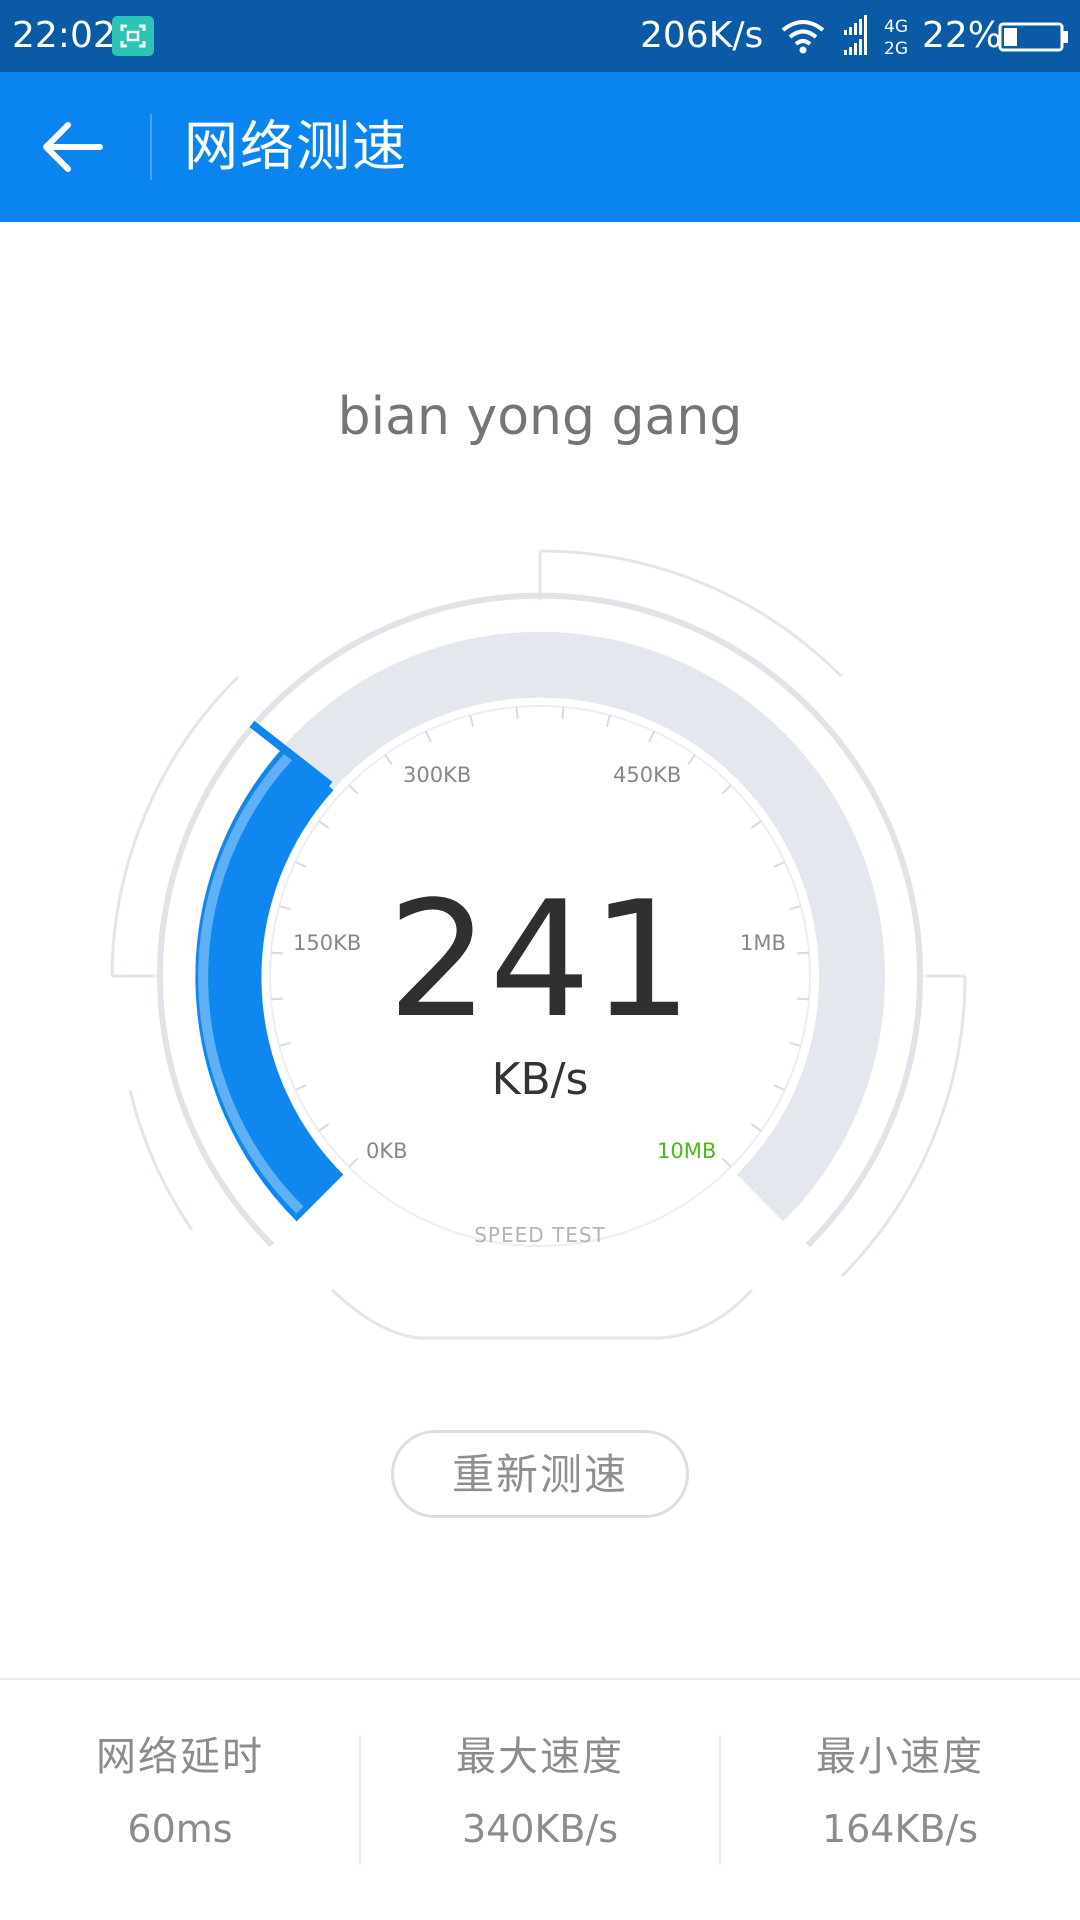  Describe the element at coordinates (540, 1757) in the screenshot. I see `stat-max-speed-label: 最大速度` at that location.